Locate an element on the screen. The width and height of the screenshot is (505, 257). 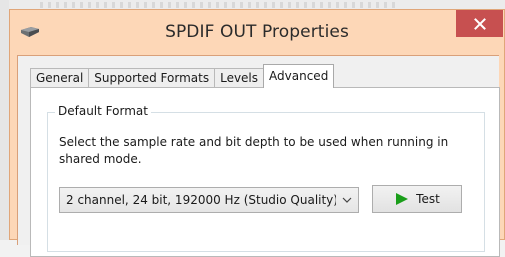
close-icon is located at coordinates (479, 23).